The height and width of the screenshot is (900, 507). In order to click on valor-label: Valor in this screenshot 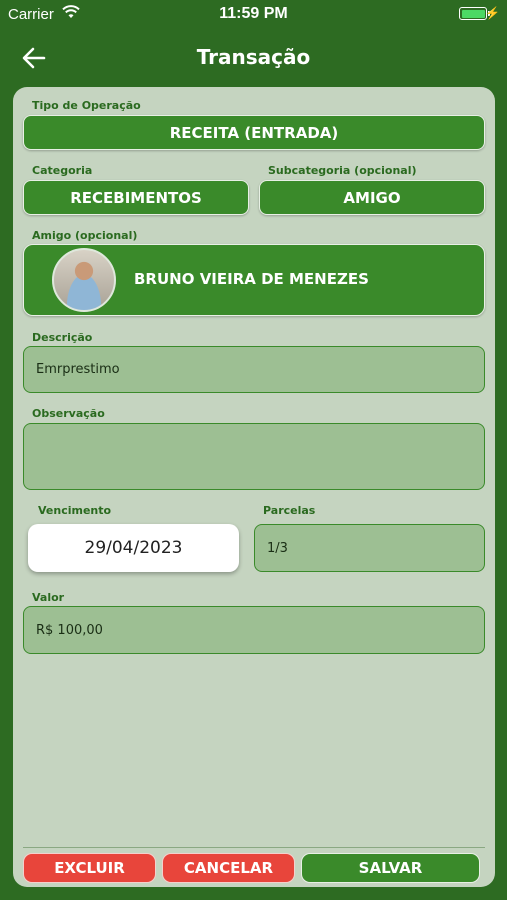, I will do `click(48, 597)`.